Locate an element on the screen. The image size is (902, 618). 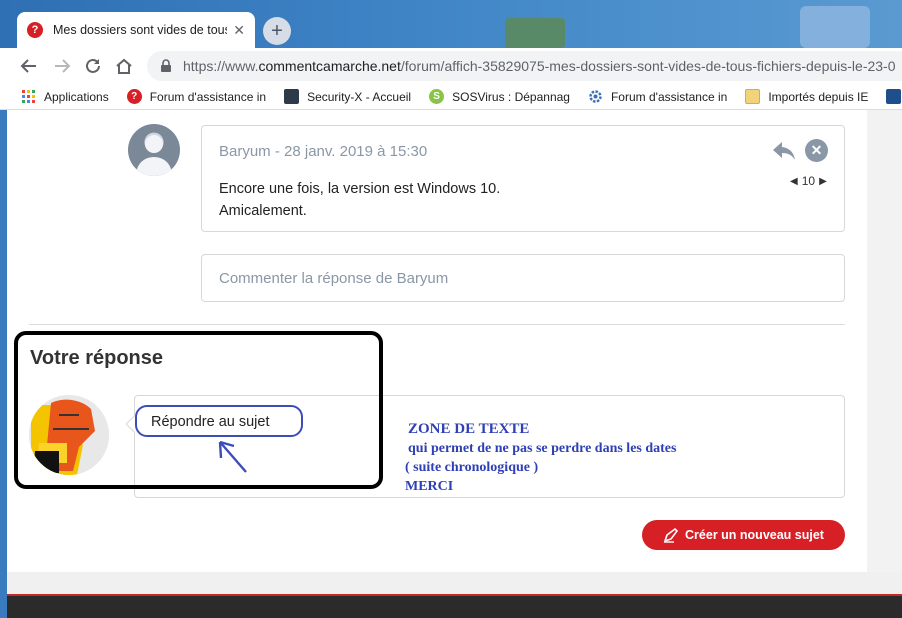
url-domain: commentcamarche.net is located at coordinates (329, 66).